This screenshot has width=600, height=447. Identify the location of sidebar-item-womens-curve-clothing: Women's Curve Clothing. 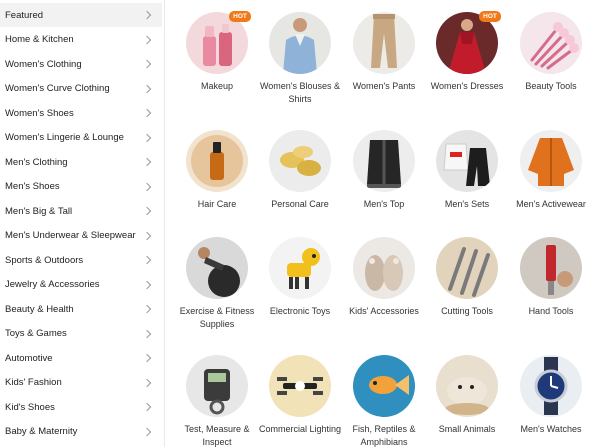
(81, 89).